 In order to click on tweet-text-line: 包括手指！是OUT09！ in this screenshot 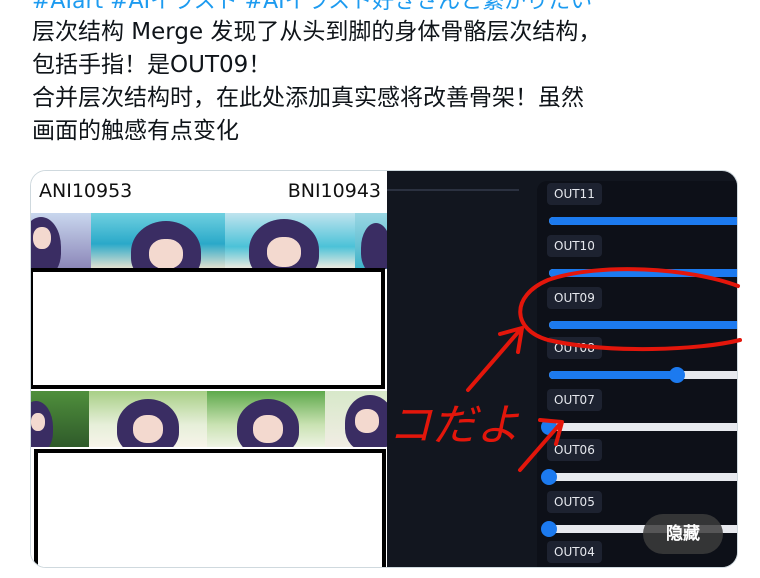, I will do `click(152, 65)`.